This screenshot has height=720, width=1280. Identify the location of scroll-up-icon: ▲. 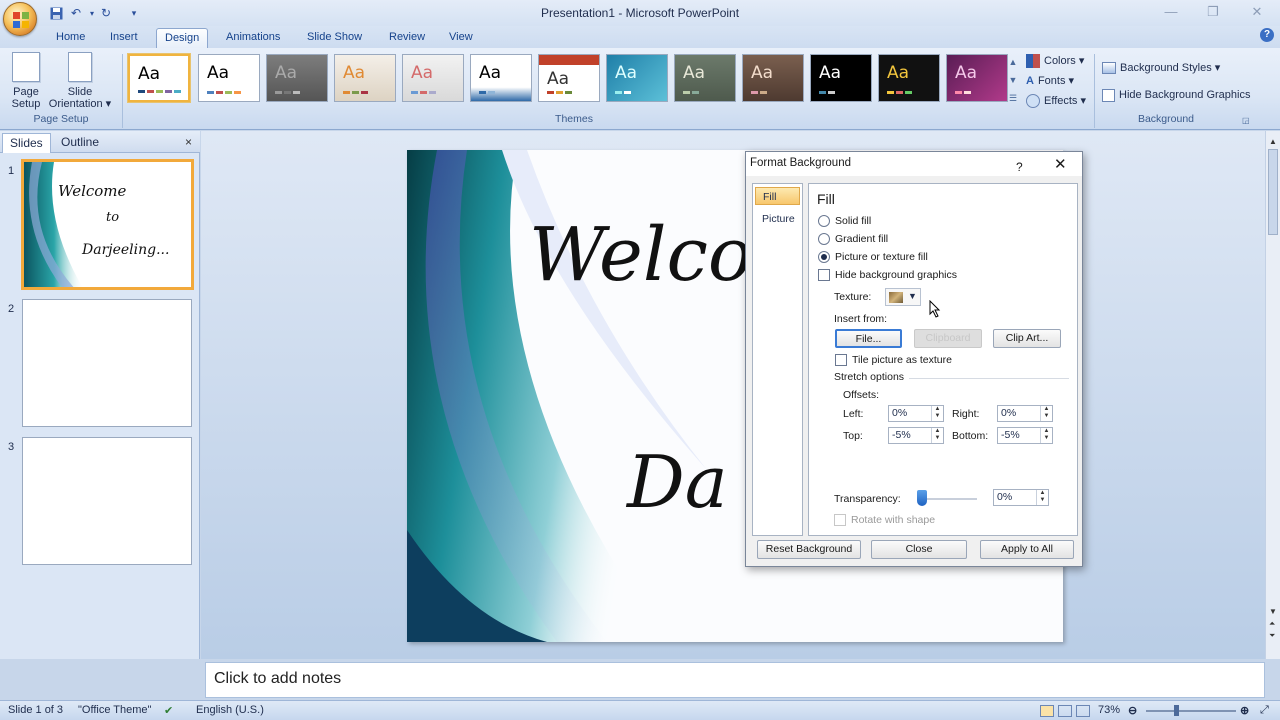
(1273, 141).